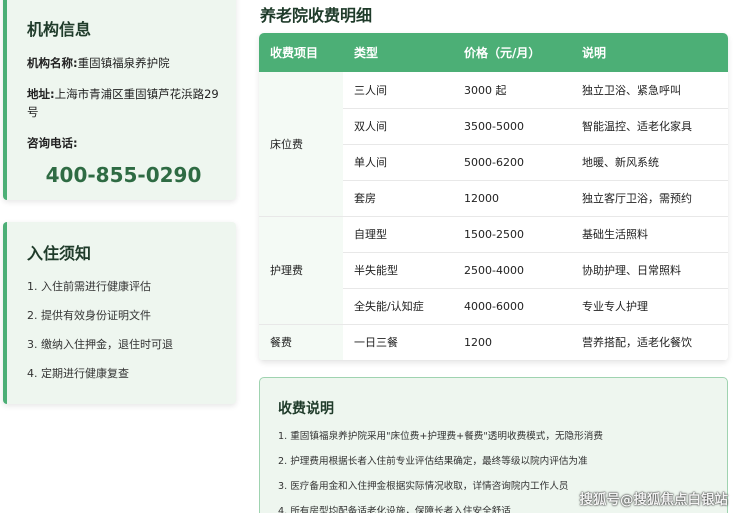 The width and height of the screenshot is (740, 513). I want to click on cell-note: 智能温控、适老化家具, so click(649, 126).